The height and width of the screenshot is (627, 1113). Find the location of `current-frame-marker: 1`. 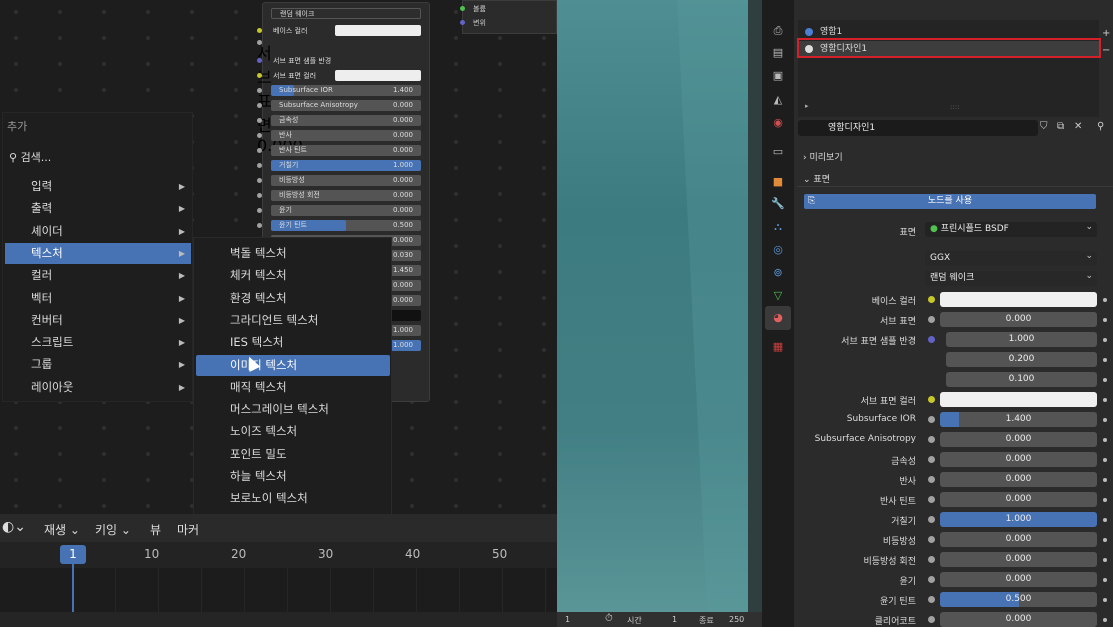

current-frame-marker: 1 is located at coordinates (73, 554).